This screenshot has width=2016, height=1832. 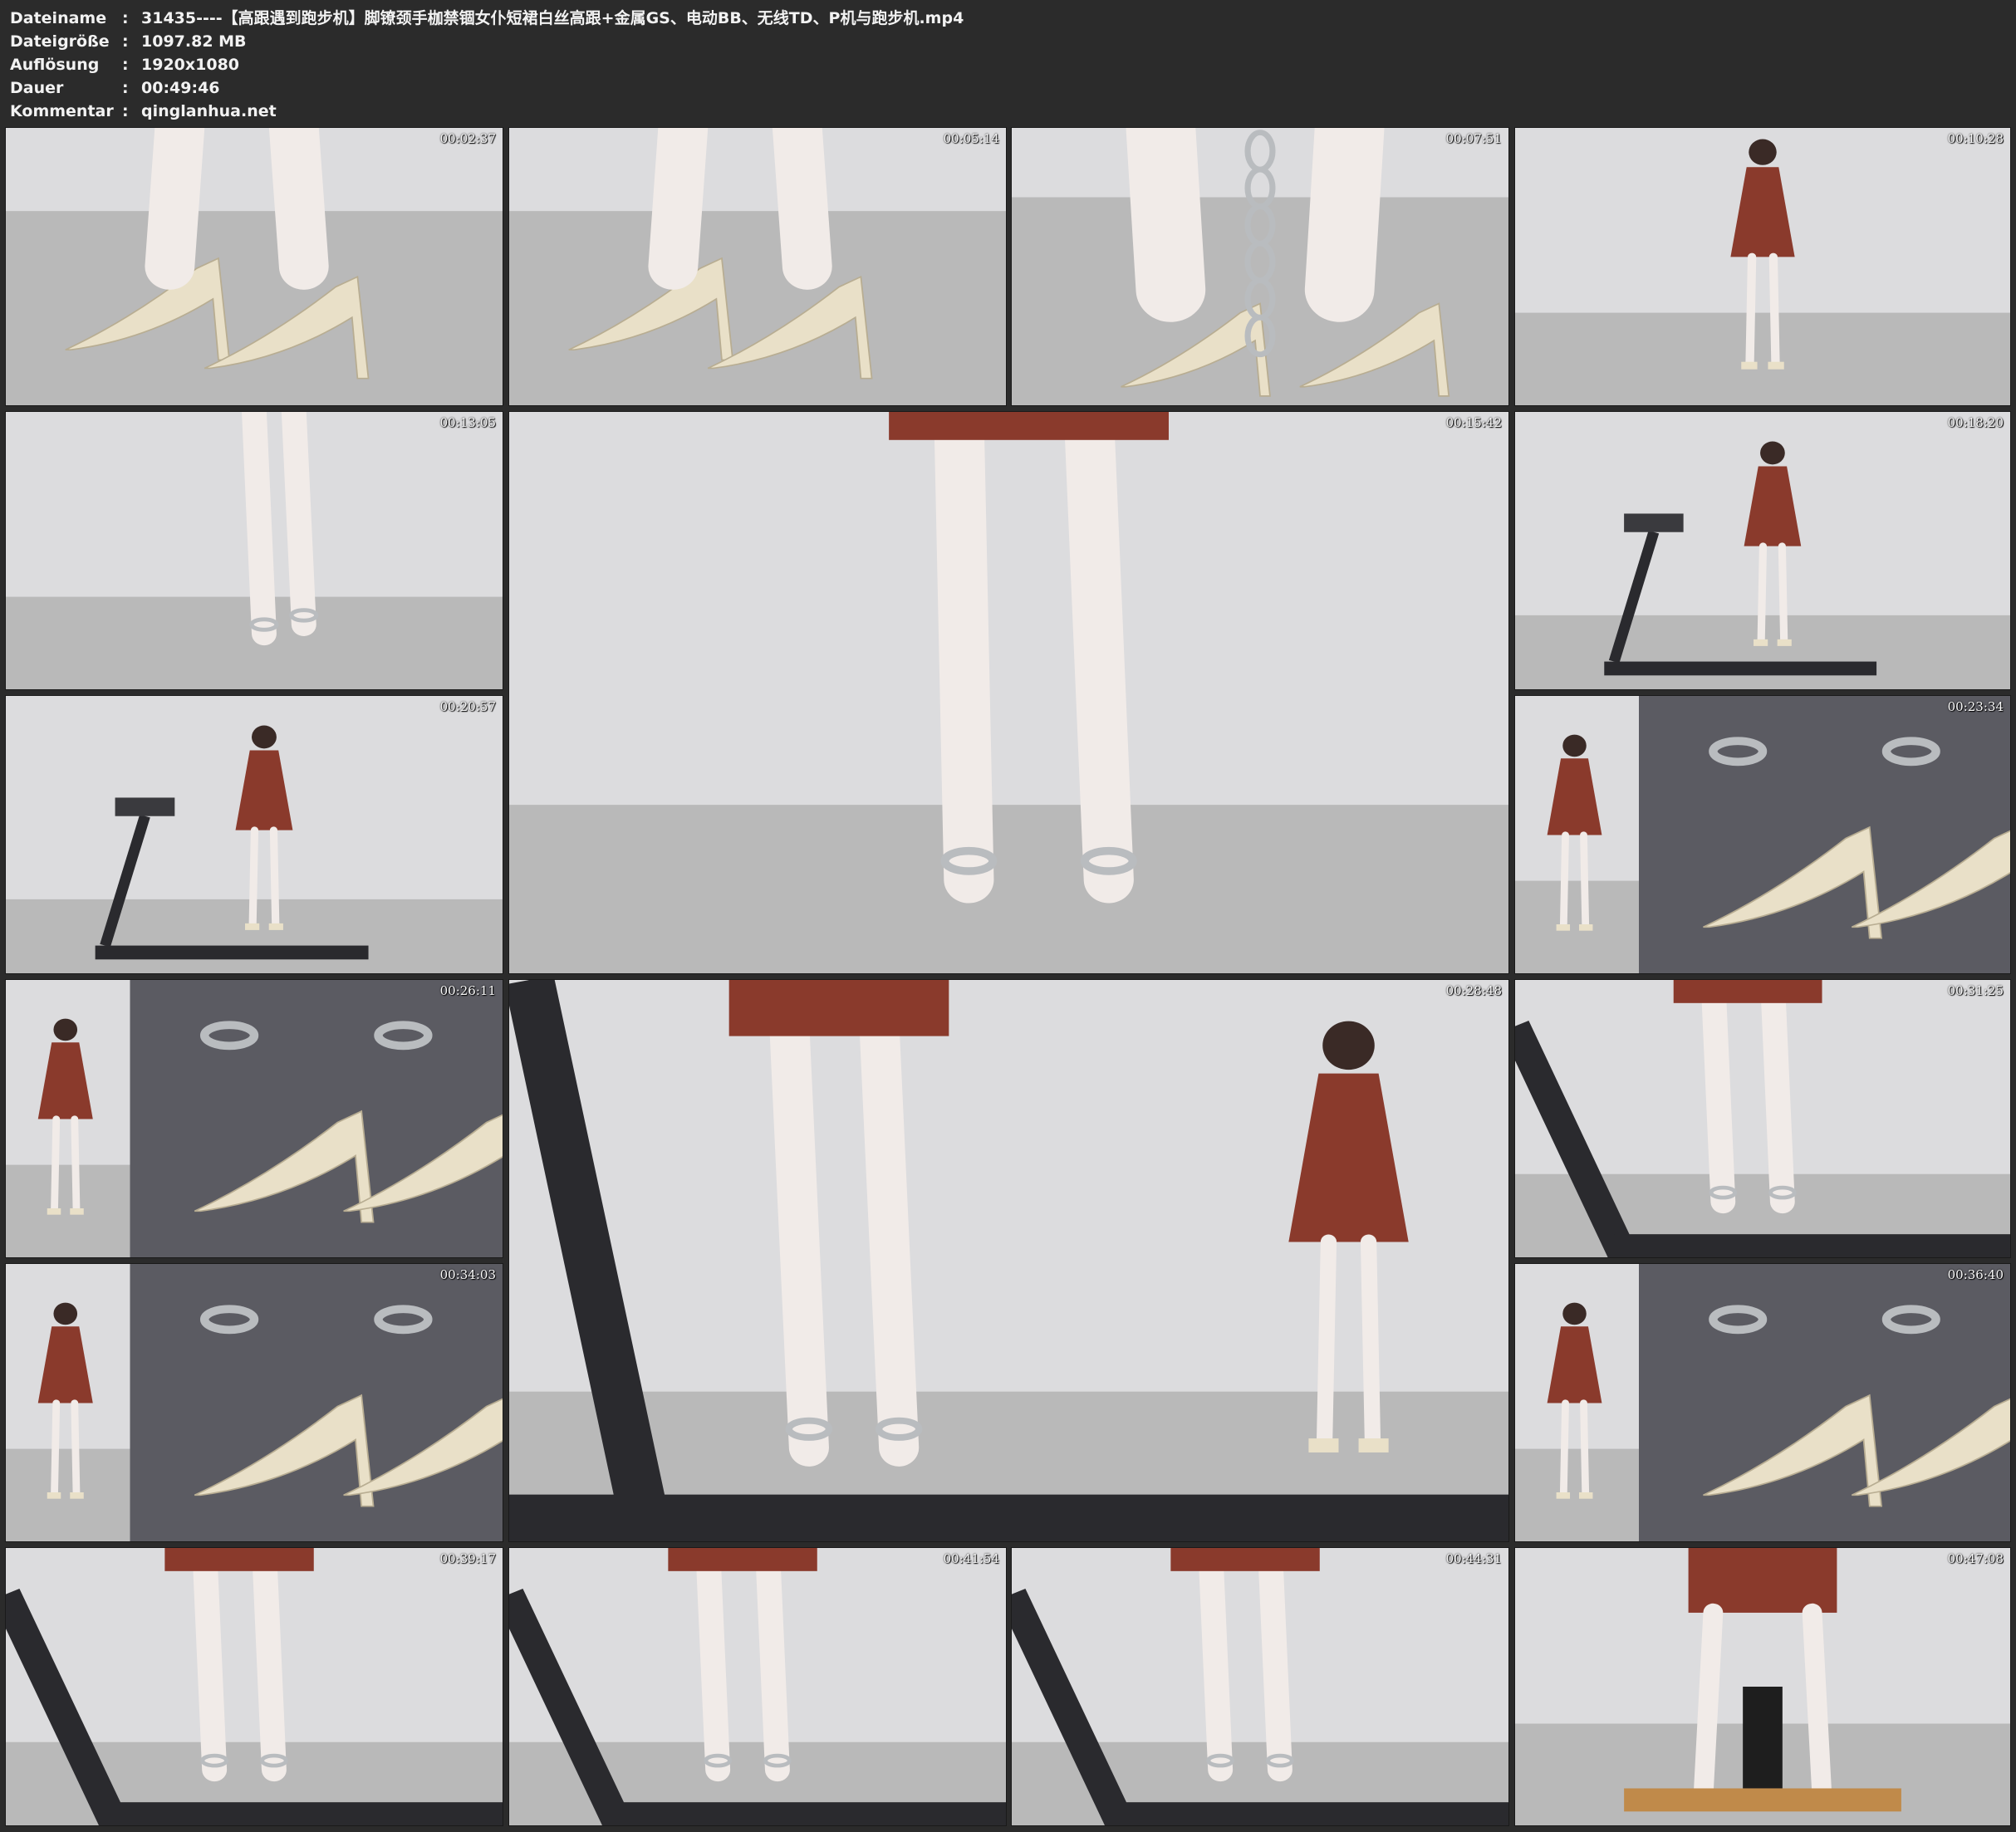 I want to click on video-thumbnail: 00:44:31, so click(x=1260, y=1686).